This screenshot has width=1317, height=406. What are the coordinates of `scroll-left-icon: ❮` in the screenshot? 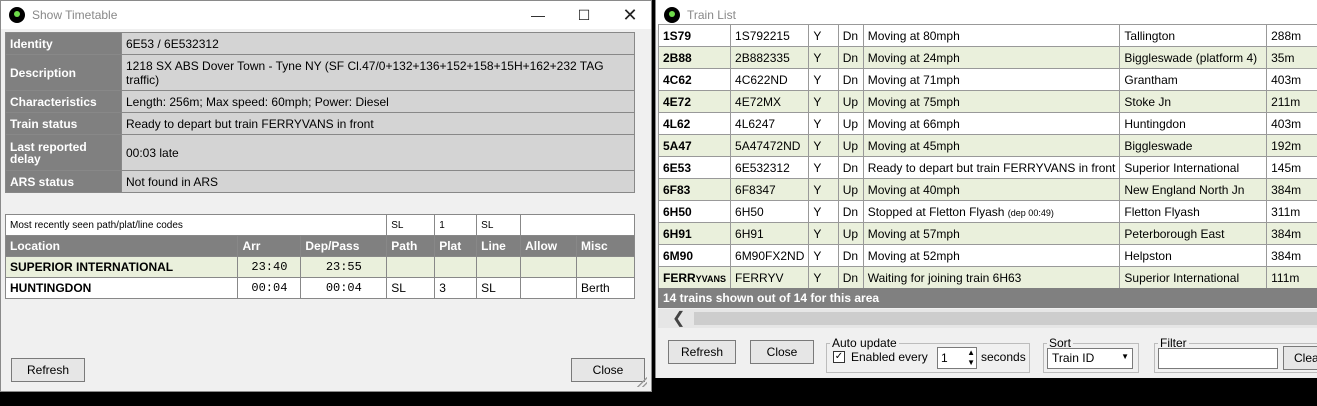 It's located at (678, 318).